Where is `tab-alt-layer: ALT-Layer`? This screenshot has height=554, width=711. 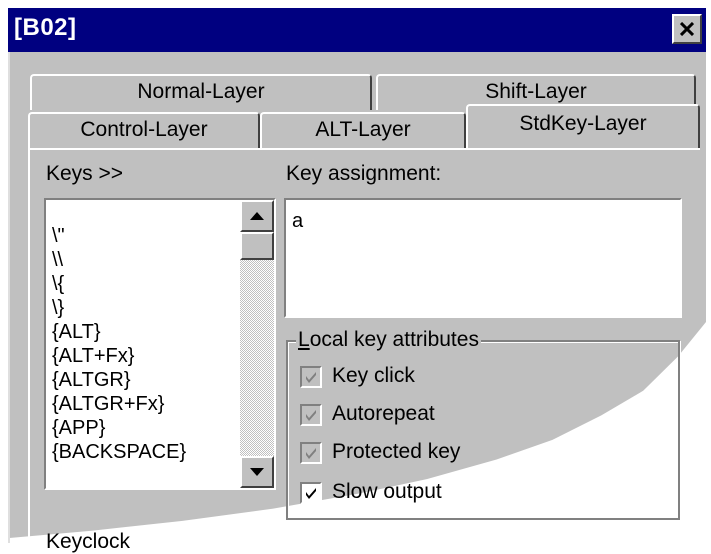 tab-alt-layer: ALT-Layer is located at coordinates (363, 130).